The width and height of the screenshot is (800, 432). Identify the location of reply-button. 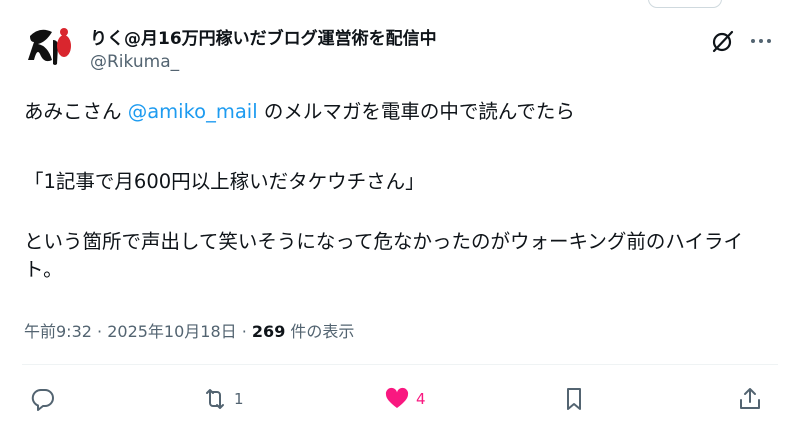
(46, 399).